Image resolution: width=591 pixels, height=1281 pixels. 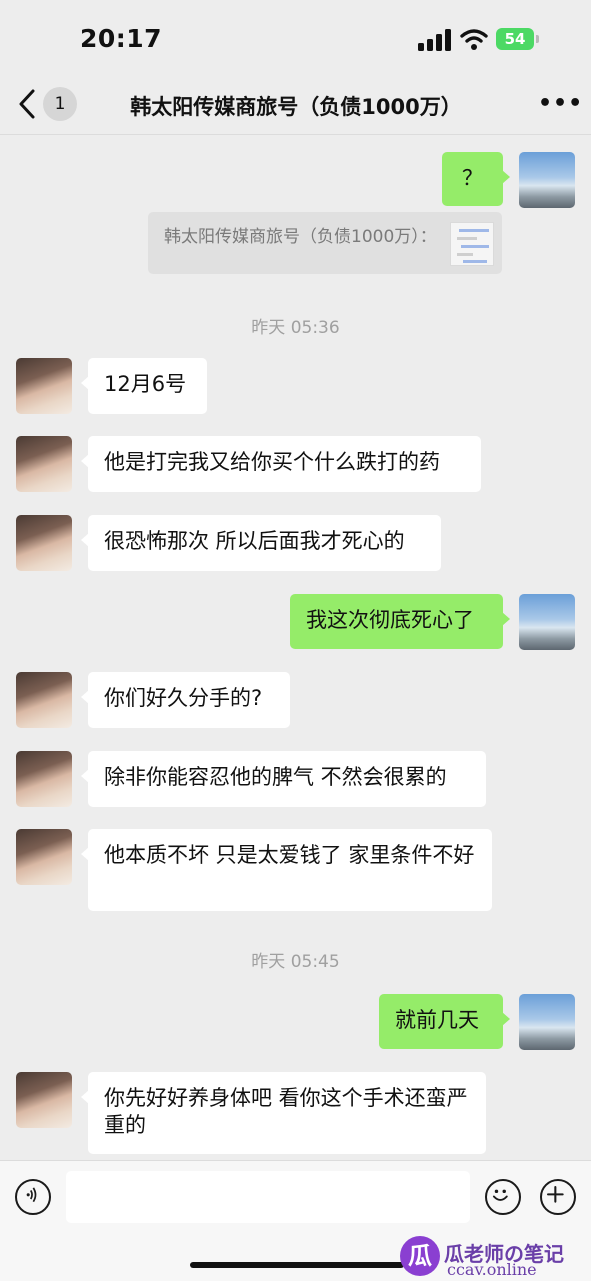 I want to click on quoted-message: 韩太阳传媒商旅号（负债1000万）：, so click(x=325, y=243).